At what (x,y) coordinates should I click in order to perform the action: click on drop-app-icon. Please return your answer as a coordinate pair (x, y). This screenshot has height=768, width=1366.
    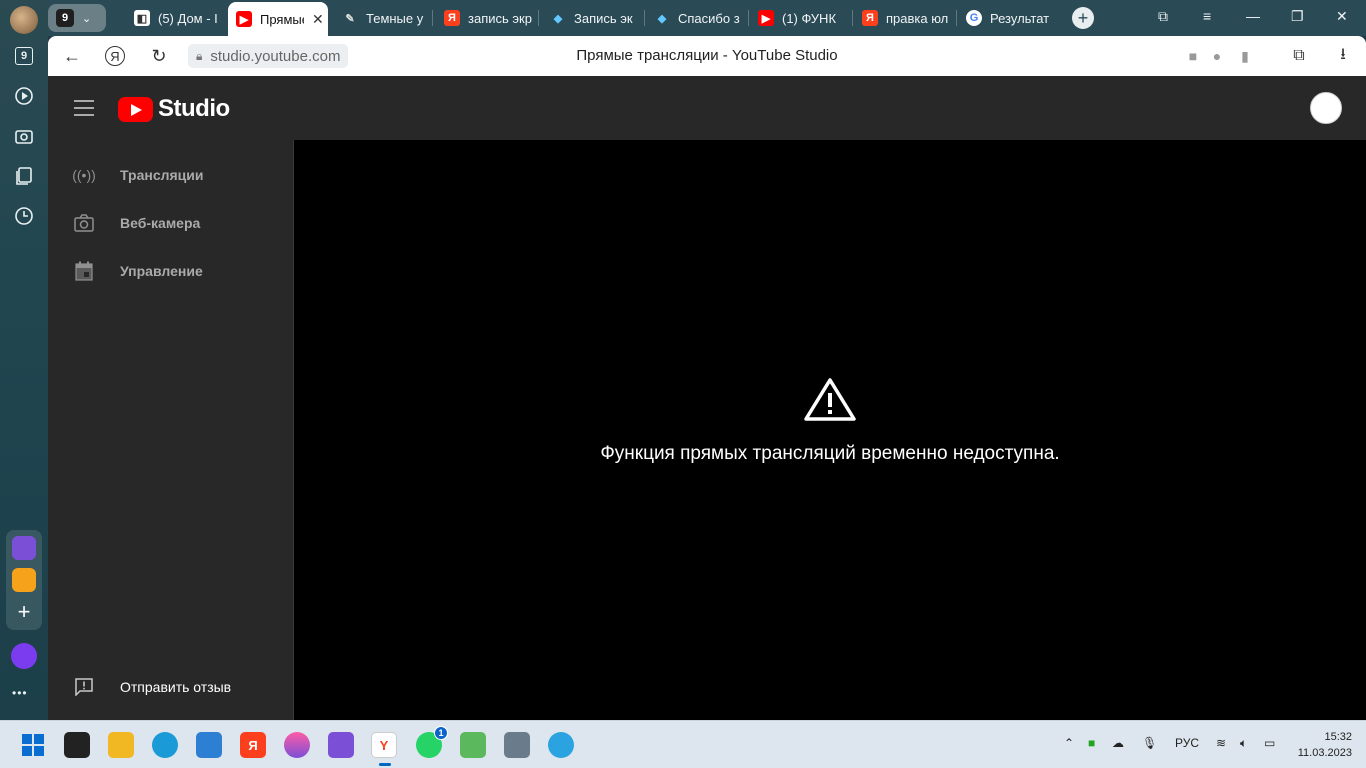
    Looking at the image, I should click on (297, 745).